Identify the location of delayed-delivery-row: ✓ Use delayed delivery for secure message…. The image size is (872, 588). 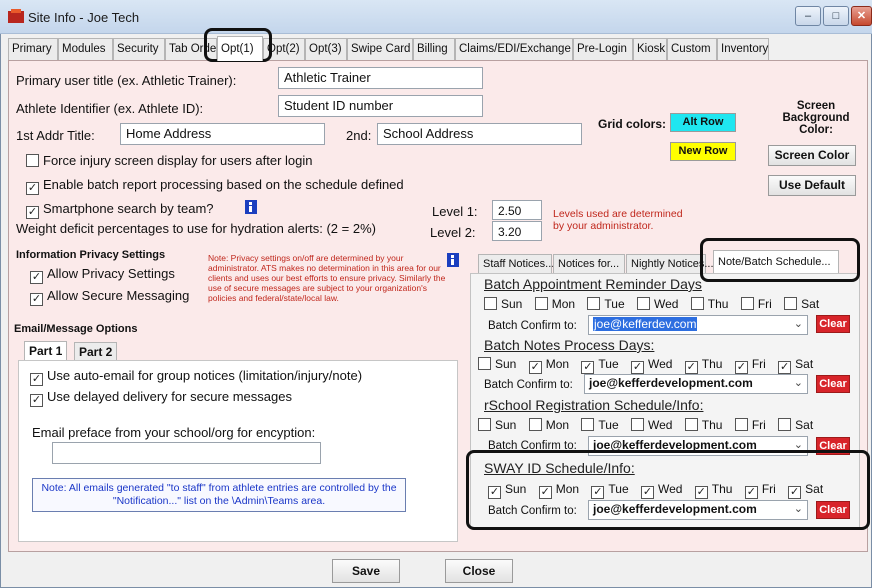
(161, 398).